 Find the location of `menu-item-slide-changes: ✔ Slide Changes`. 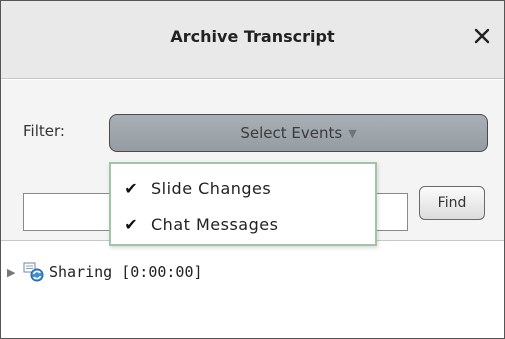

menu-item-slide-changes: ✔ Slide Changes is located at coordinates (243, 188).